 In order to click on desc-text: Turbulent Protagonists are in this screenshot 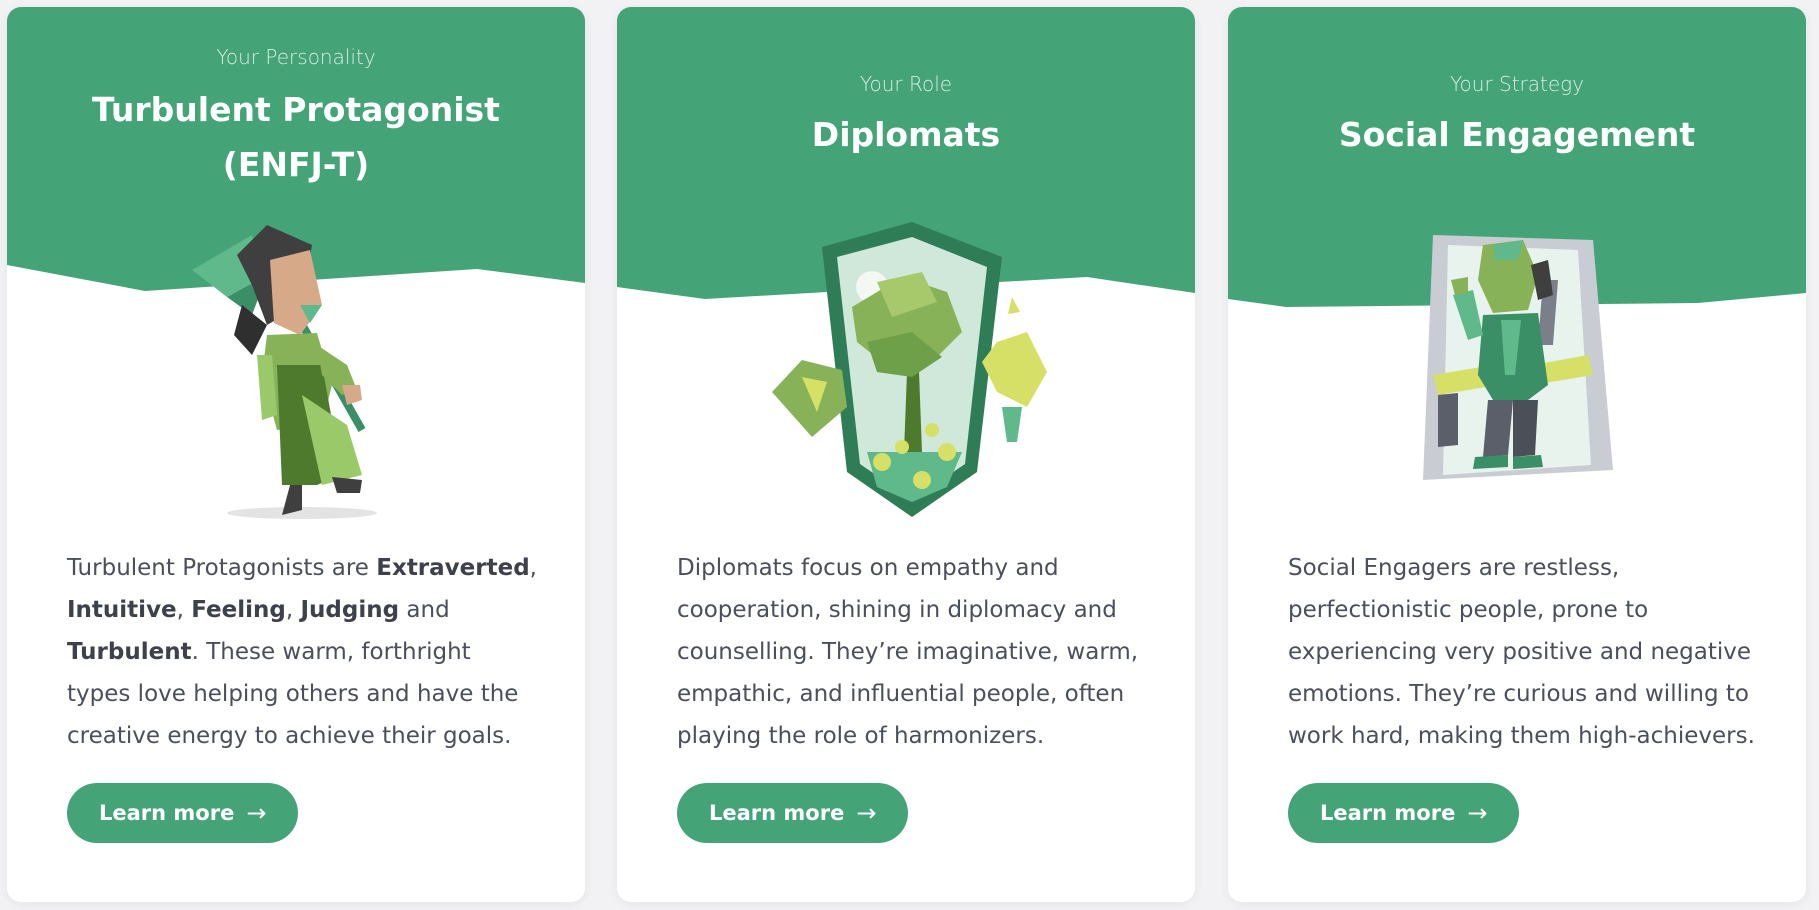, I will do `click(222, 568)`.